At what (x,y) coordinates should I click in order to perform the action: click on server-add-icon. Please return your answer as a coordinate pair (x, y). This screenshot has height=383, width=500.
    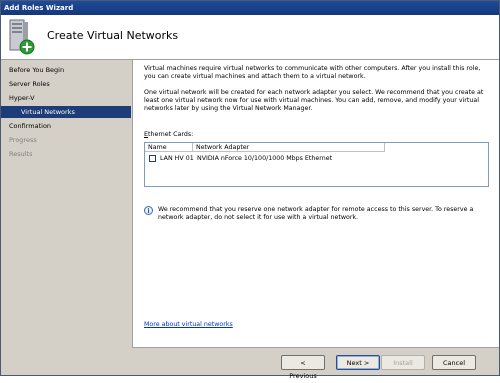
    Looking at the image, I should click on (22, 37).